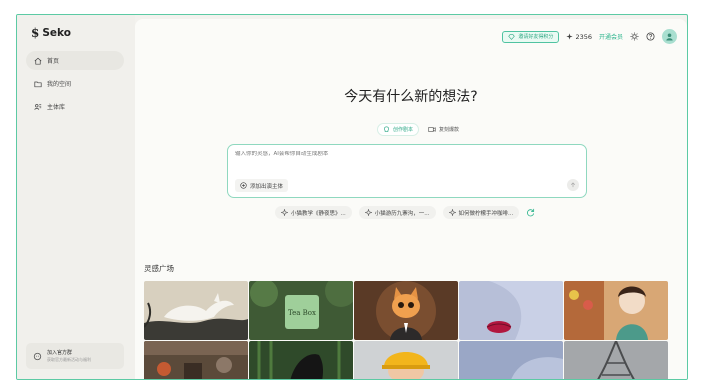 The image size is (701, 392). What do you see at coordinates (530, 212) in the screenshot?
I see `refresh-icon` at bounding box center [530, 212].